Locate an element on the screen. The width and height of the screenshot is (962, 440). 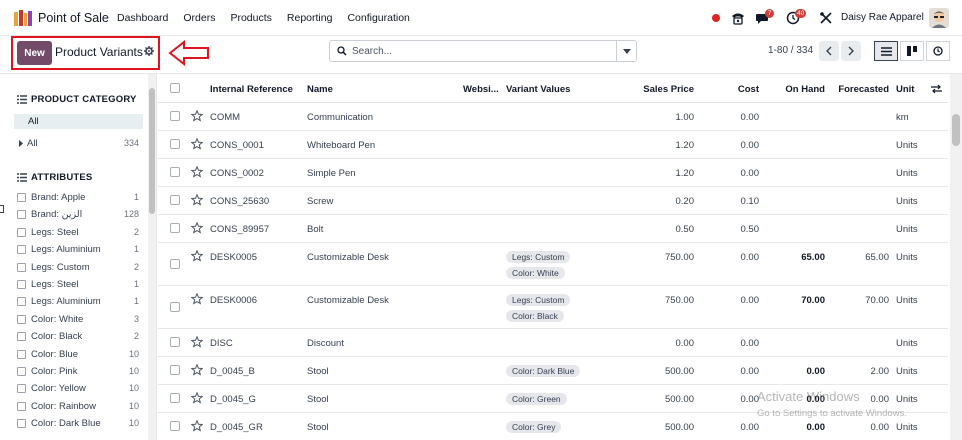
optional-columns-icon is located at coordinates (936, 89).